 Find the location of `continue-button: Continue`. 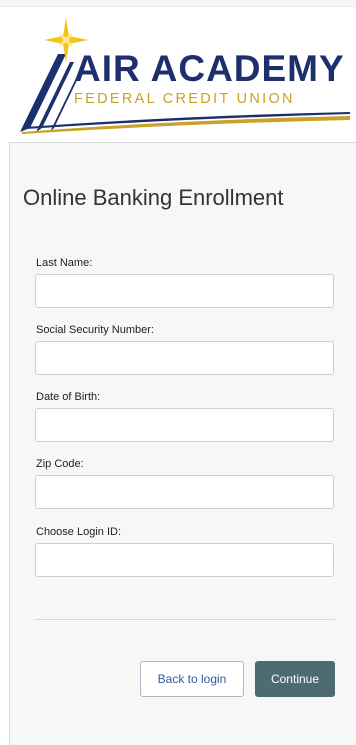

continue-button: Continue is located at coordinates (295, 679).